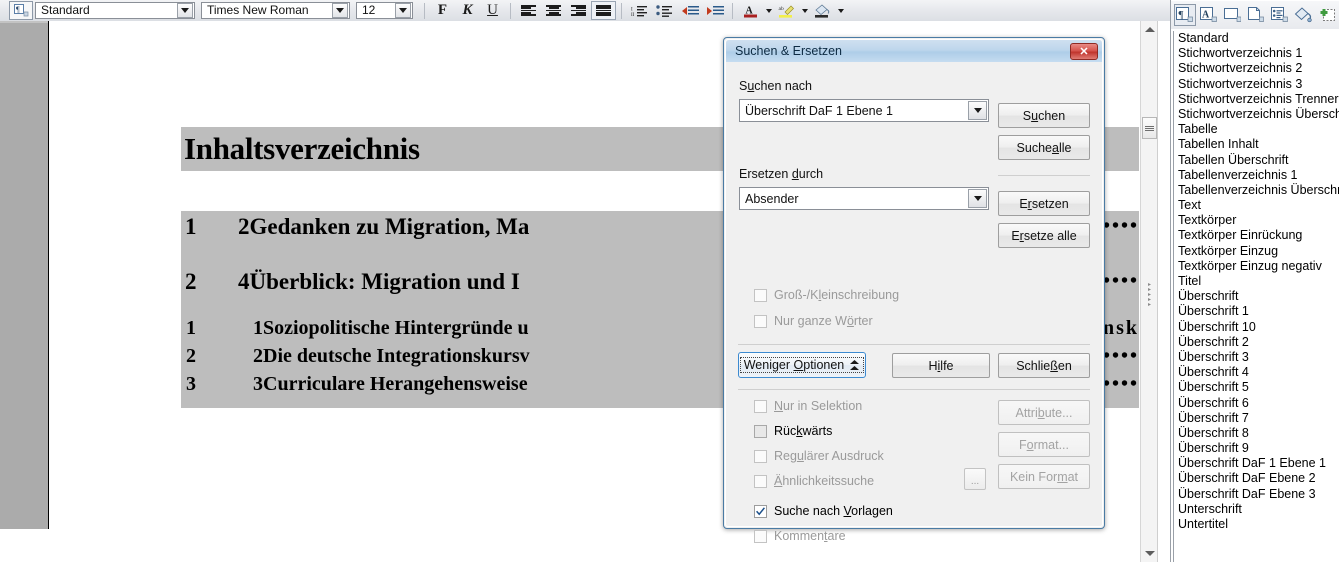  What do you see at coordinates (1256, 99) in the screenshot?
I see `style-list-item: Stichwortverzeichnis Trenner` at bounding box center [1256, 99].